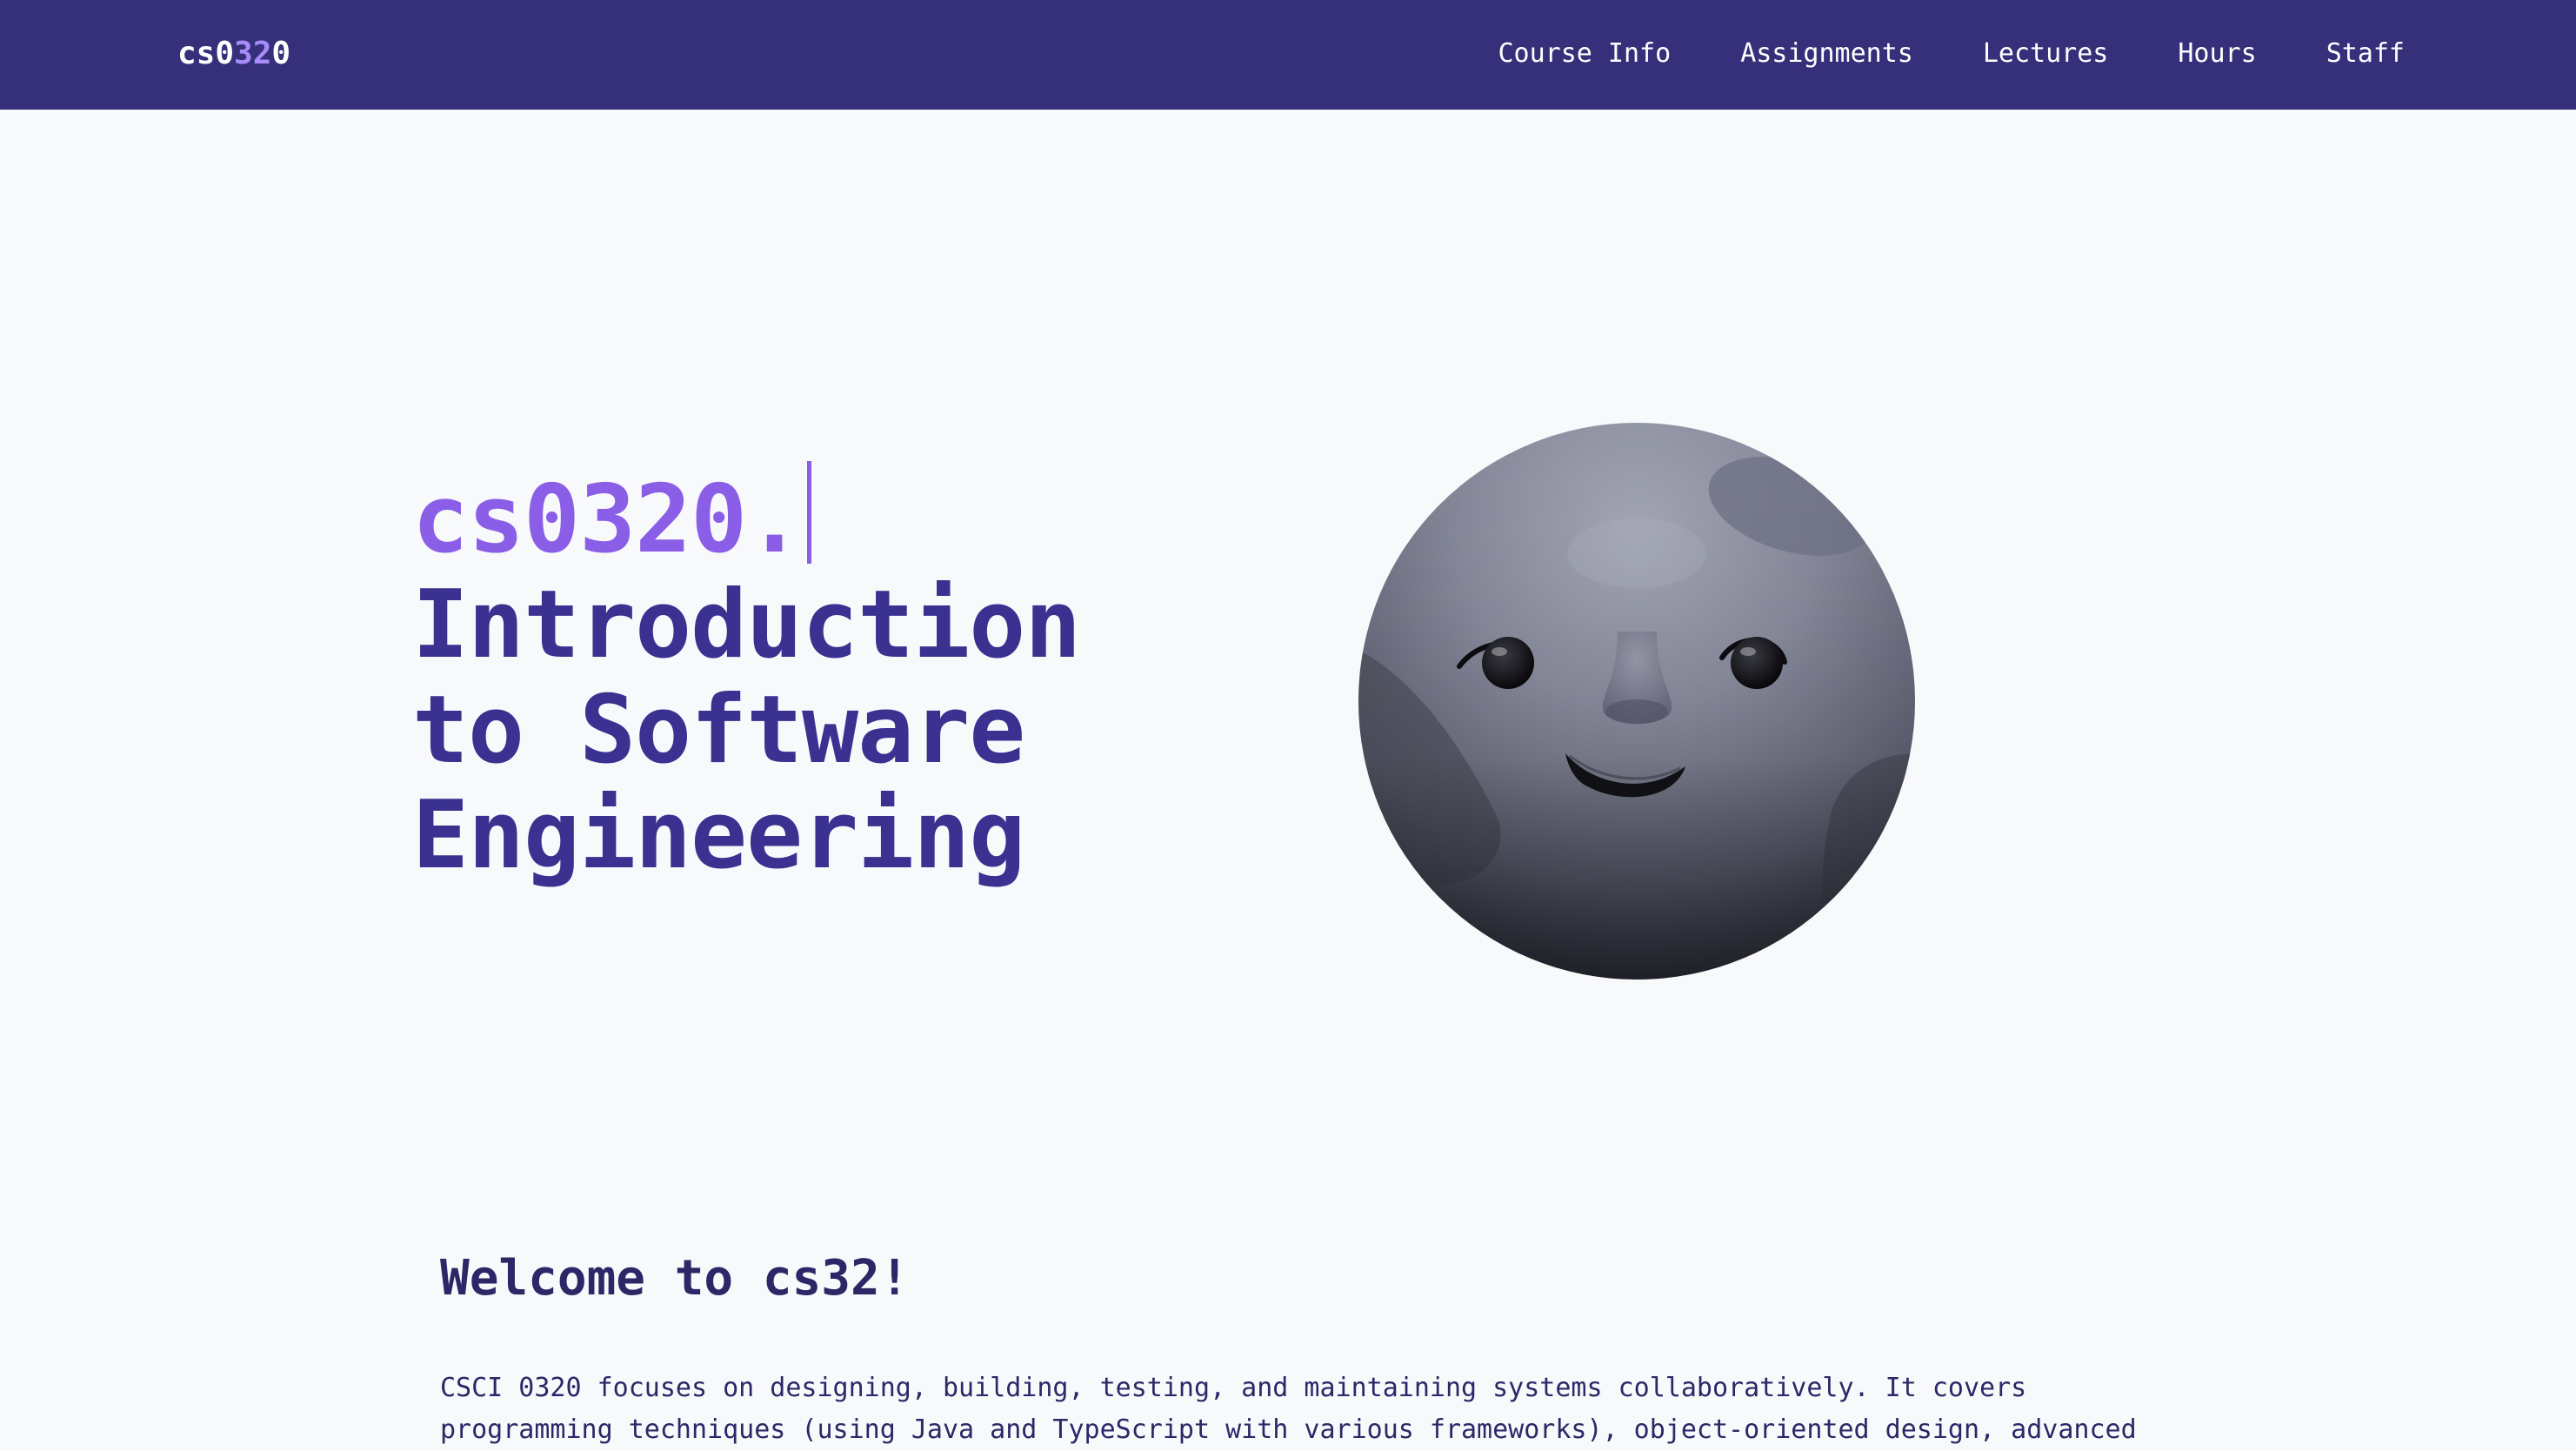  Describe the element at coordinates (809, 513) in the screenshot. I see `typing-cursor` at that location.